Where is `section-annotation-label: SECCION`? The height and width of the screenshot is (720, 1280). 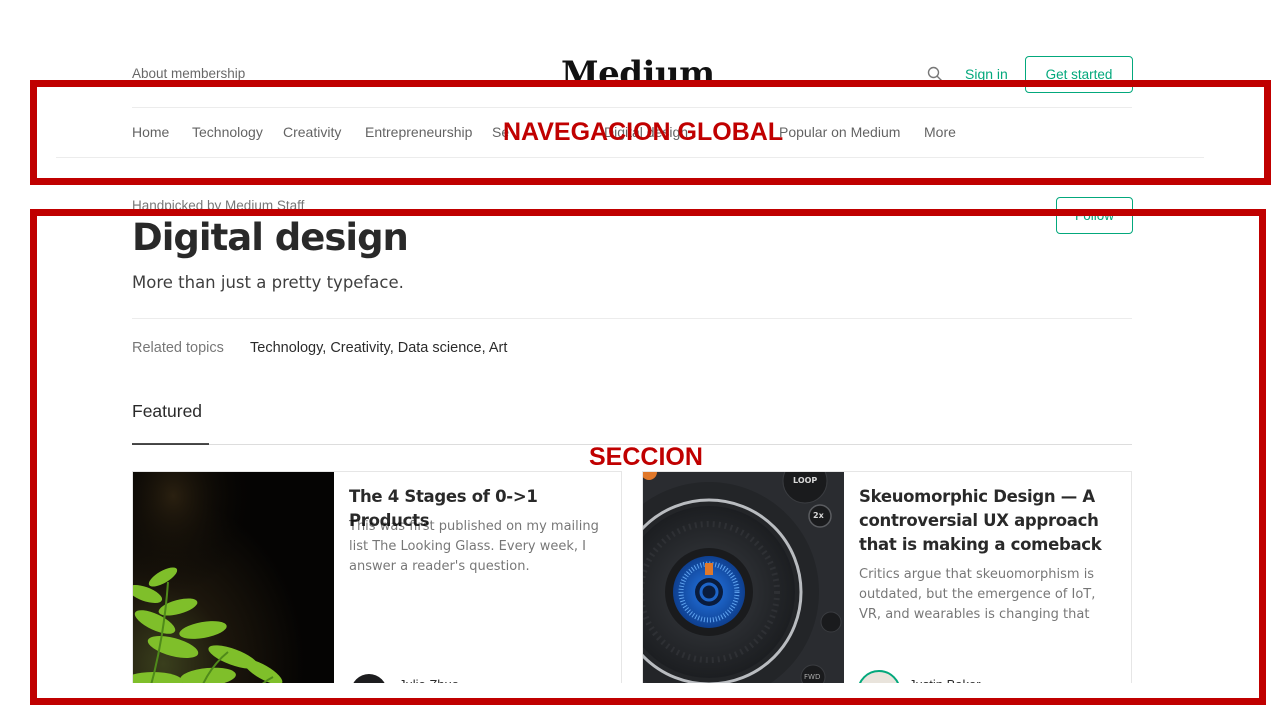
section-annotation-label: SECCION is located at coordinates (646, 457).